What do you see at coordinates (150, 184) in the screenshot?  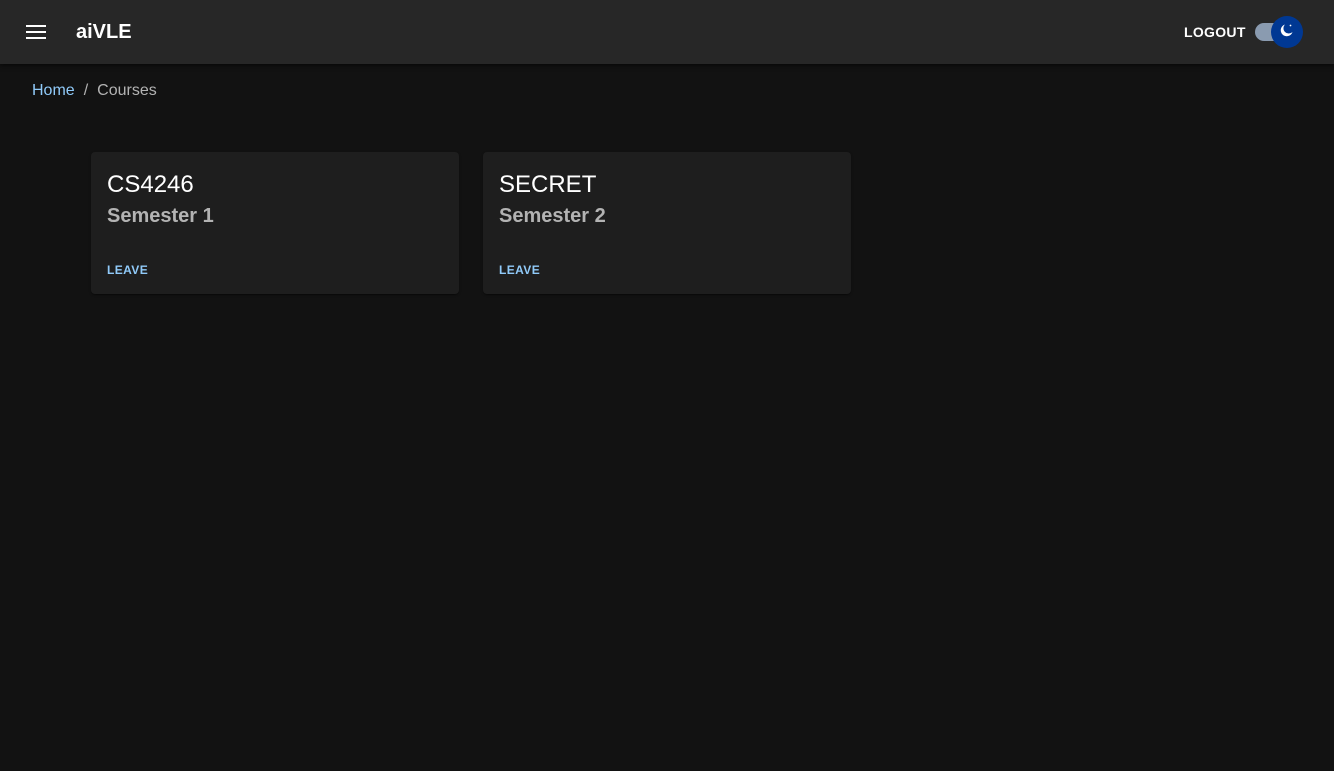 I see `course-code: CS4246` at bounding box center [150, 184].